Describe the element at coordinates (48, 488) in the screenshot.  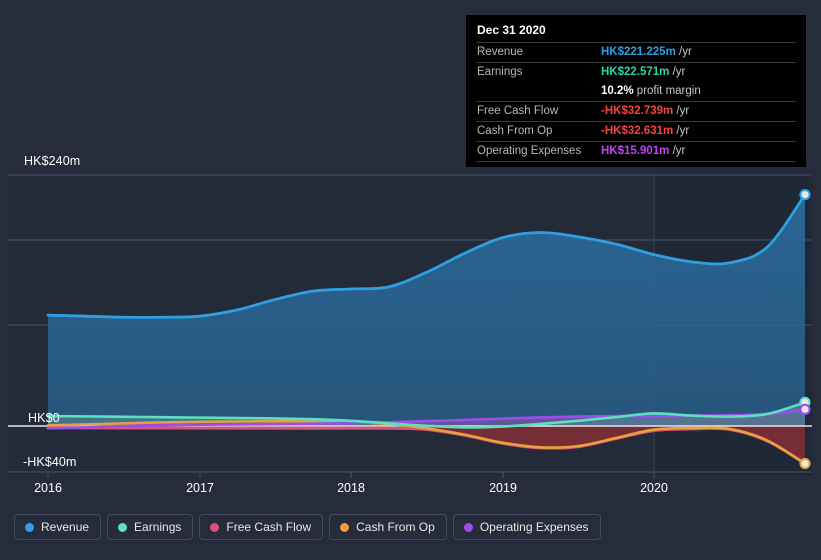
I see `x-axis-label-2016: 2016` at that location.